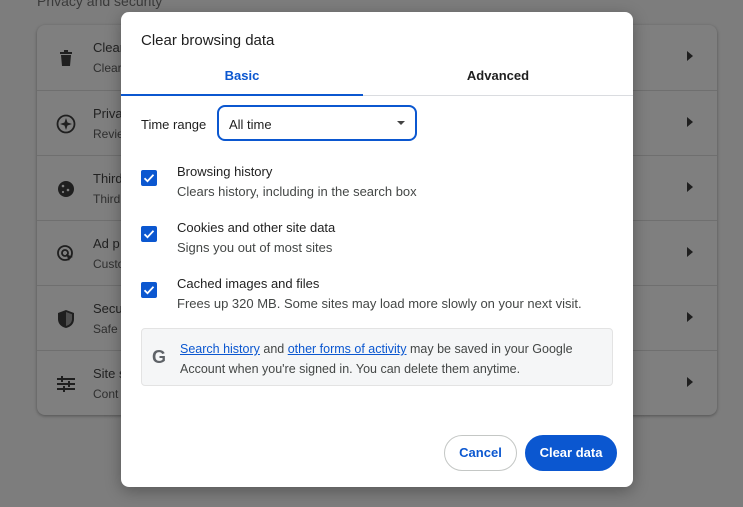 This screenshot has height=507, width=743. Describe the element at coordinates (106, 394) in the screenshot. I see `row-subtitle: Cont` at that location.